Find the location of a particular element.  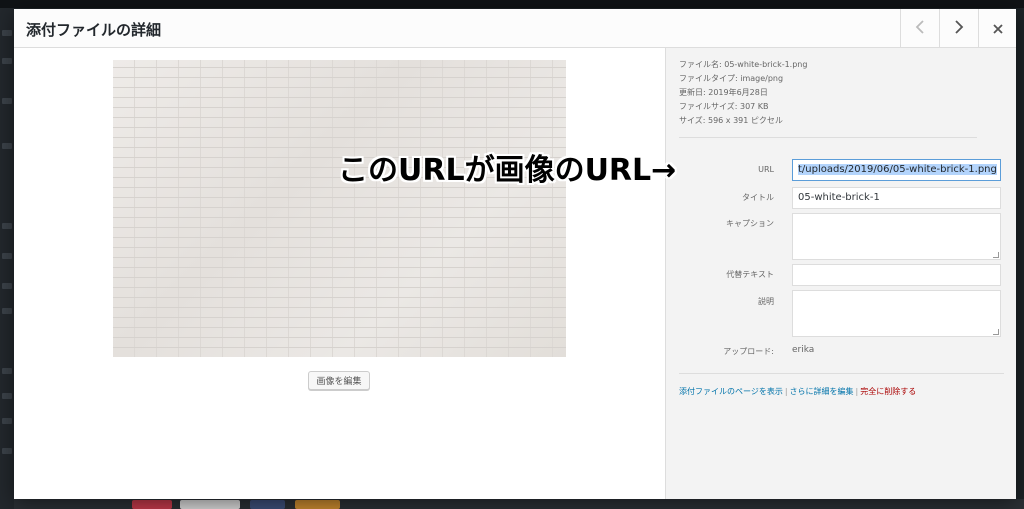

modal-header: 添付ファイルの詳細 is located at coordinates (515, 28).